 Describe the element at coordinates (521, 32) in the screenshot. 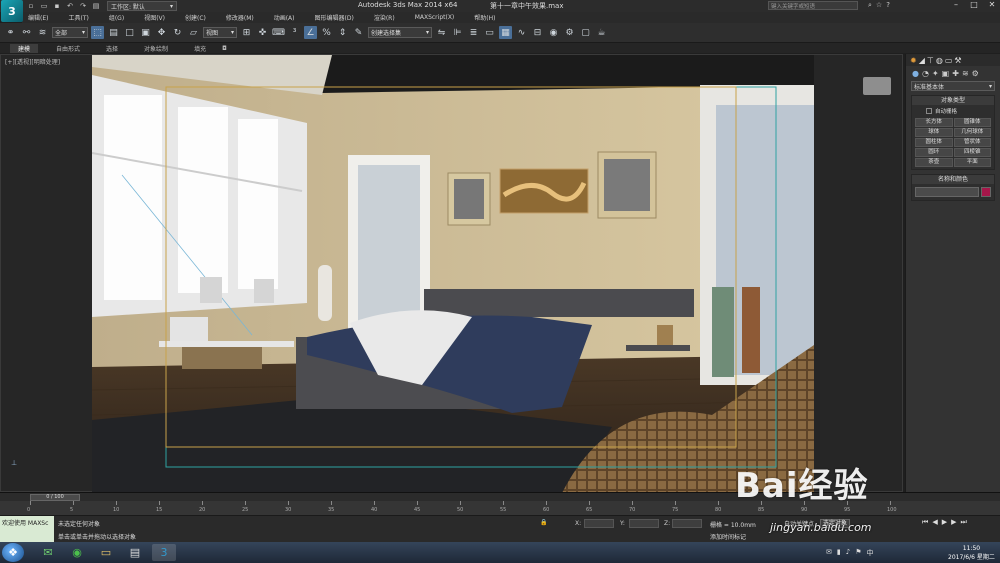

I see `curve-editor-icon: ∿` at that location.